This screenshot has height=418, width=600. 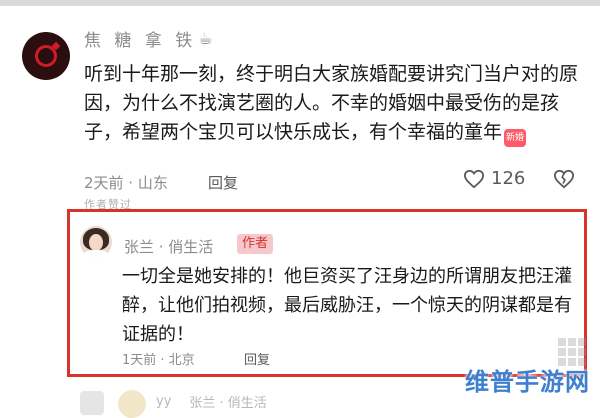 I want to click on commenter-avatar, so click(x=46, y=56).